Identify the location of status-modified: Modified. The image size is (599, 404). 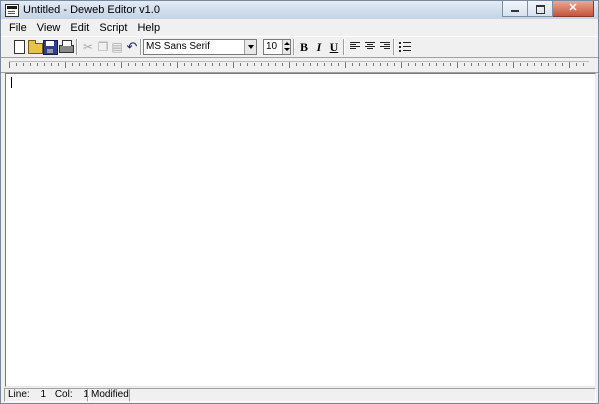
(110, 394).